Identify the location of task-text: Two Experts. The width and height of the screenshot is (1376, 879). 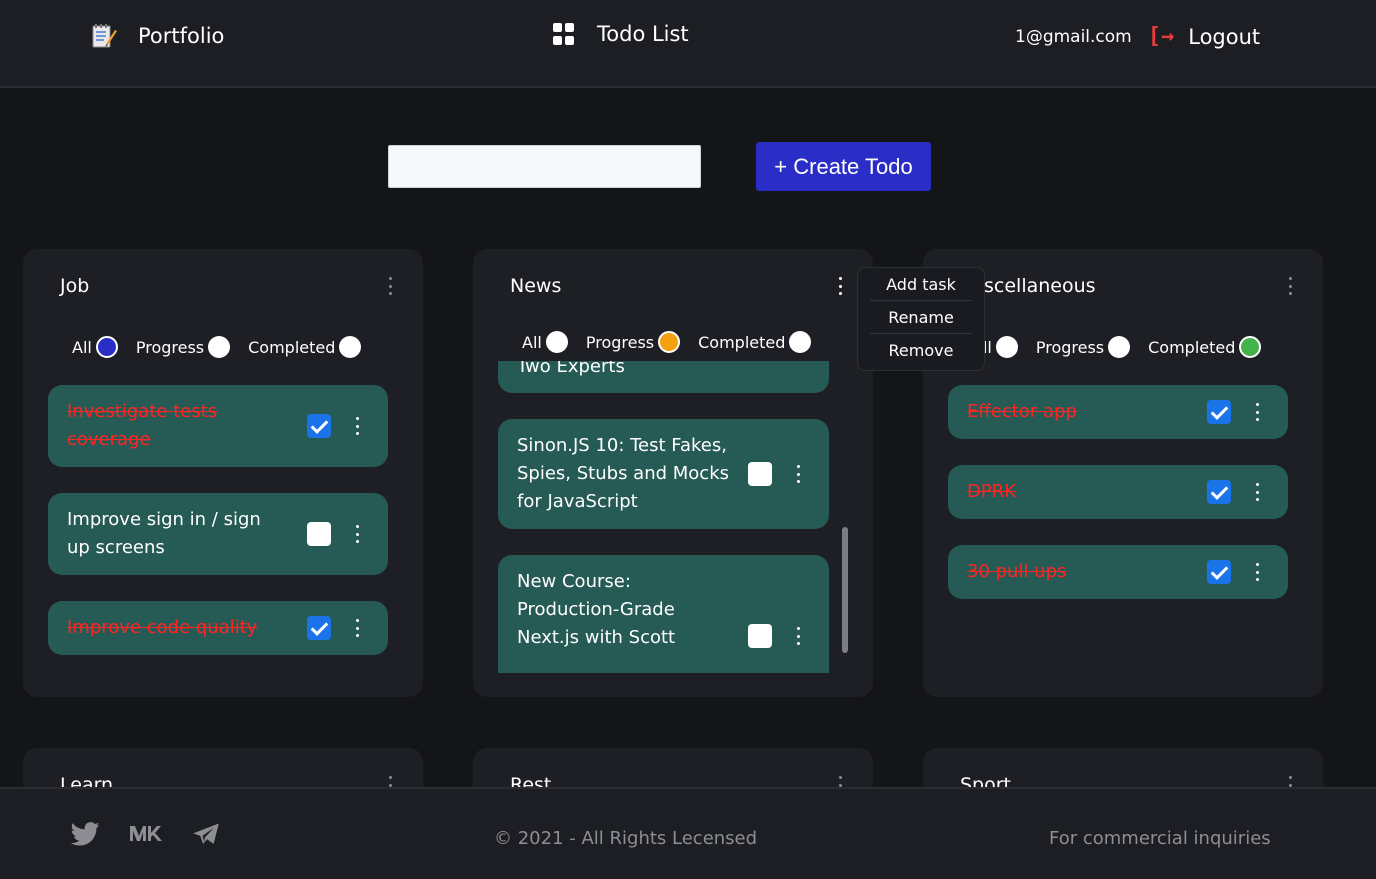
(571, 369).